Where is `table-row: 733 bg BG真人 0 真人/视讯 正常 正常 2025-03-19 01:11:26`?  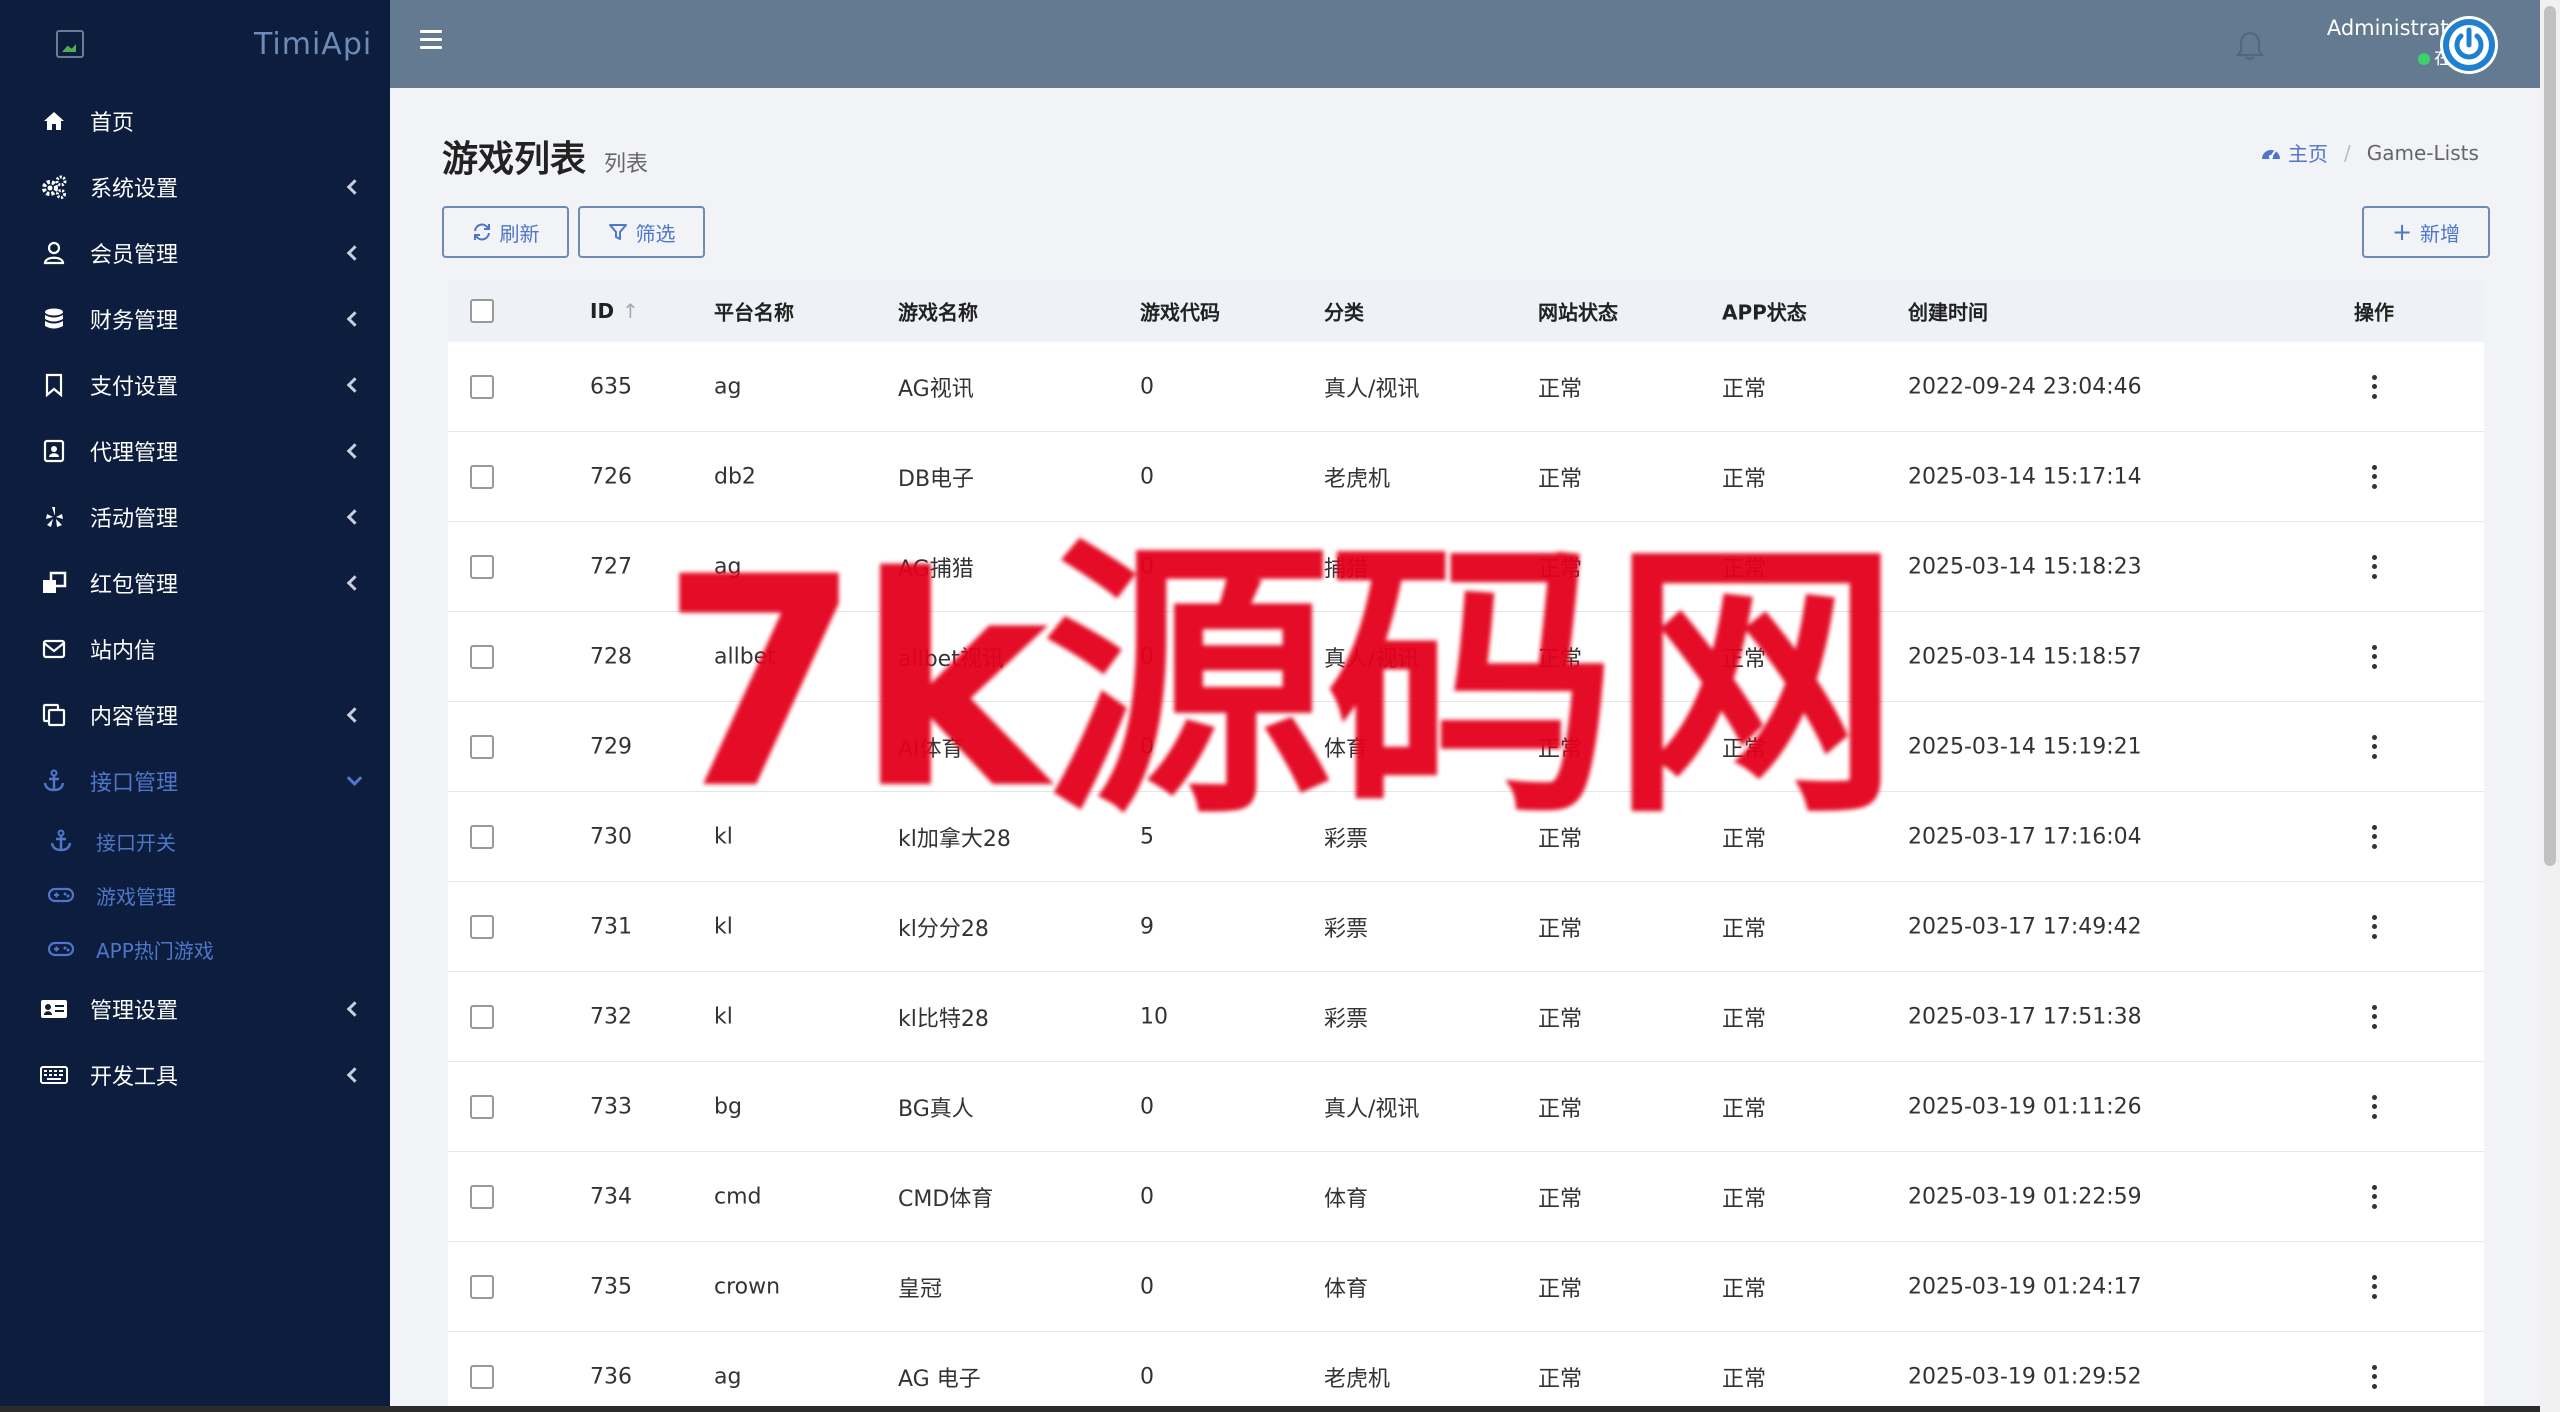 table-row: 733 bg BG真人 0 真人/视讯 正常 正常 2025-03-19 01:11:26 is located at coordinates (1466, 1107).